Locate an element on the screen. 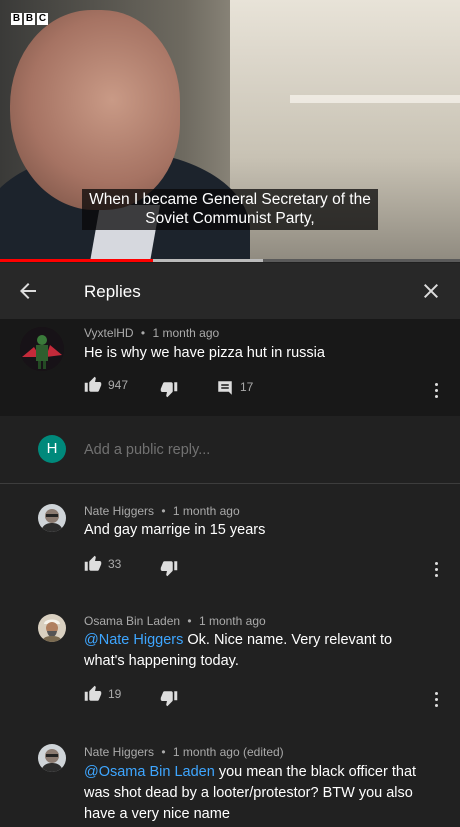 The width and height of the screenshot is (460, 827). comment-meta: Nate Higgers • 1 month ago is located at coordinates (162, 511).